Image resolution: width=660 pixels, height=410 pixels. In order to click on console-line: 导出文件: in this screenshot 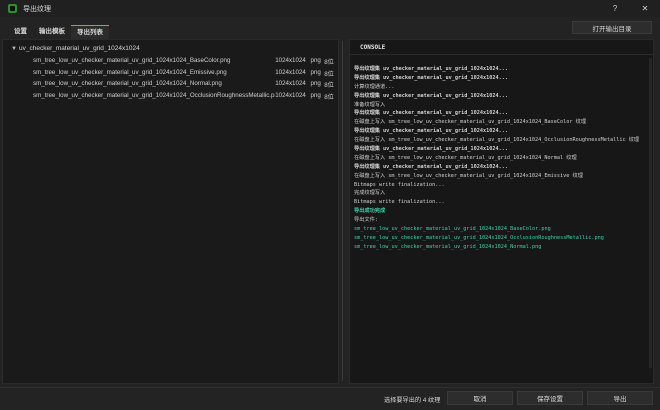, I will do `click(366, 220)`.